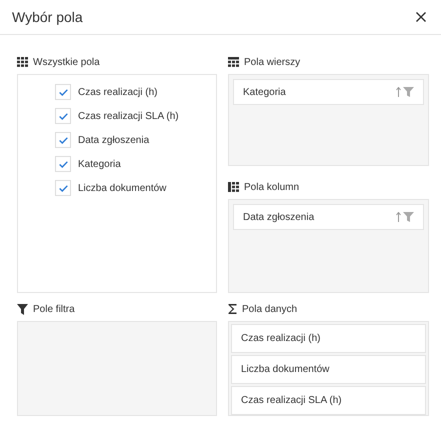  What do you see at coordinates (114, 141) in the screenshot?
I see `field-label: Data zgłoszenia` at bounding box center [114, 141].